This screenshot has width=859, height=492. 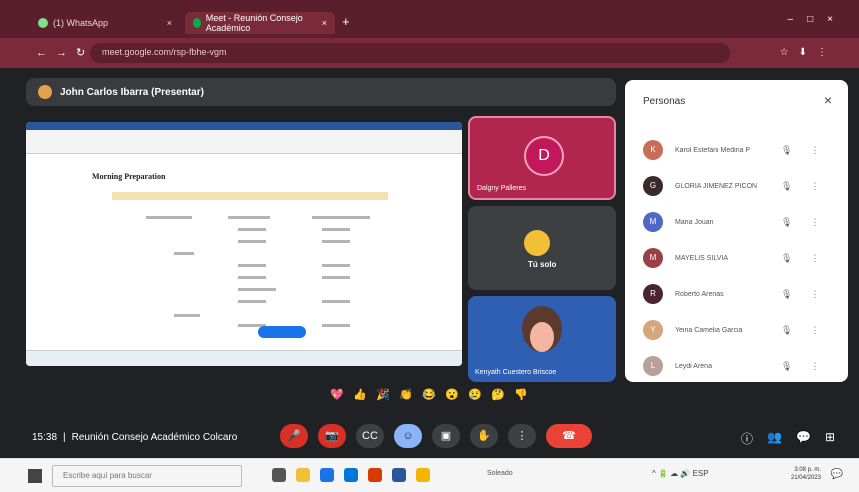 What do you see at coordinates (653, 330) in the screenshot?
I see `avatar: Y` at bounding box center [653, 330].